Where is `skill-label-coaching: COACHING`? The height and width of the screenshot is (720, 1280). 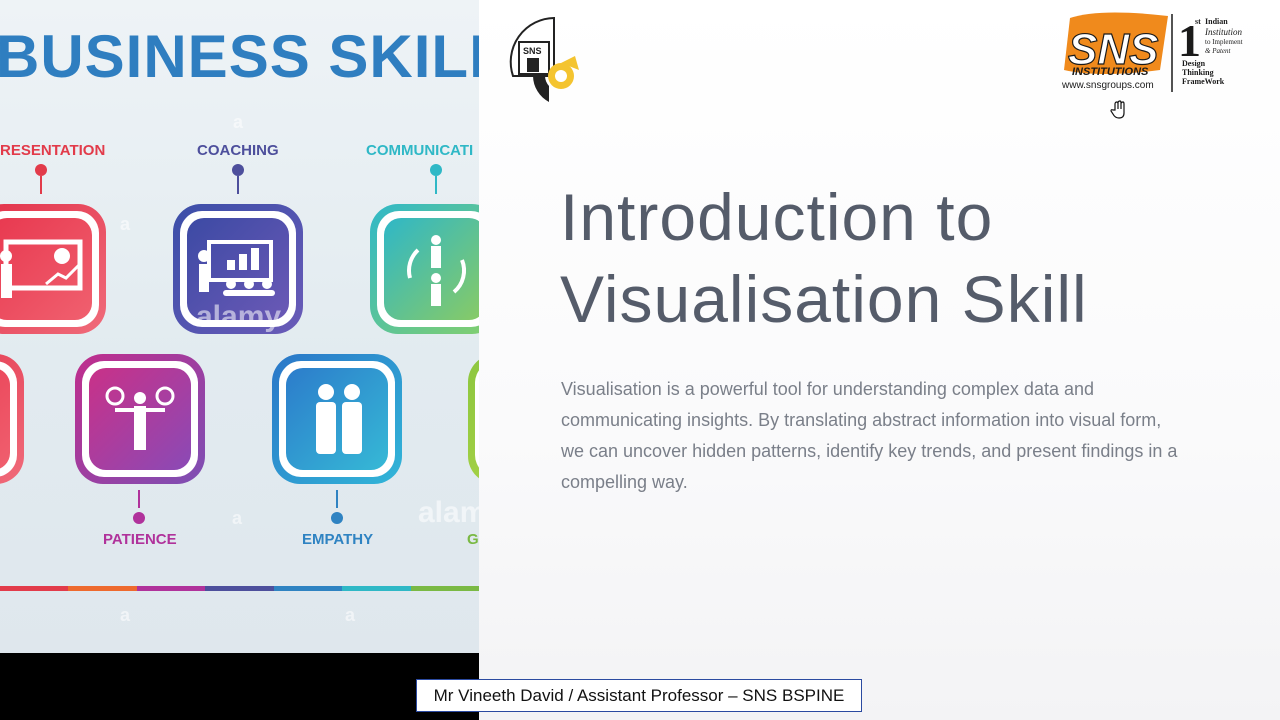
skill-label-coaching: COACHING is located at coordinates (238, 150).